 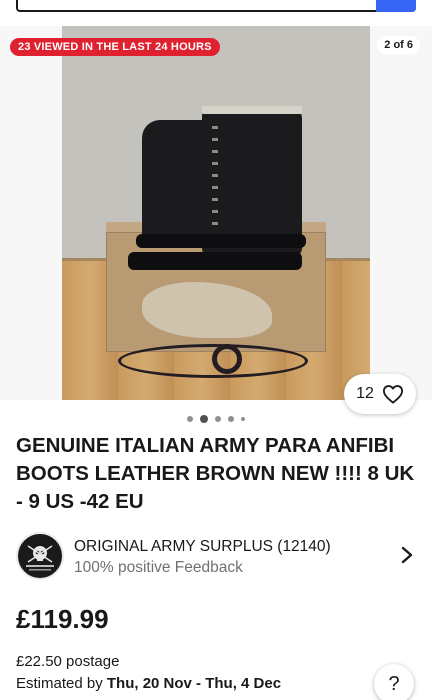 I want to click on seller-feedback: 100% positive Feedback, so click(x=158, y=567).